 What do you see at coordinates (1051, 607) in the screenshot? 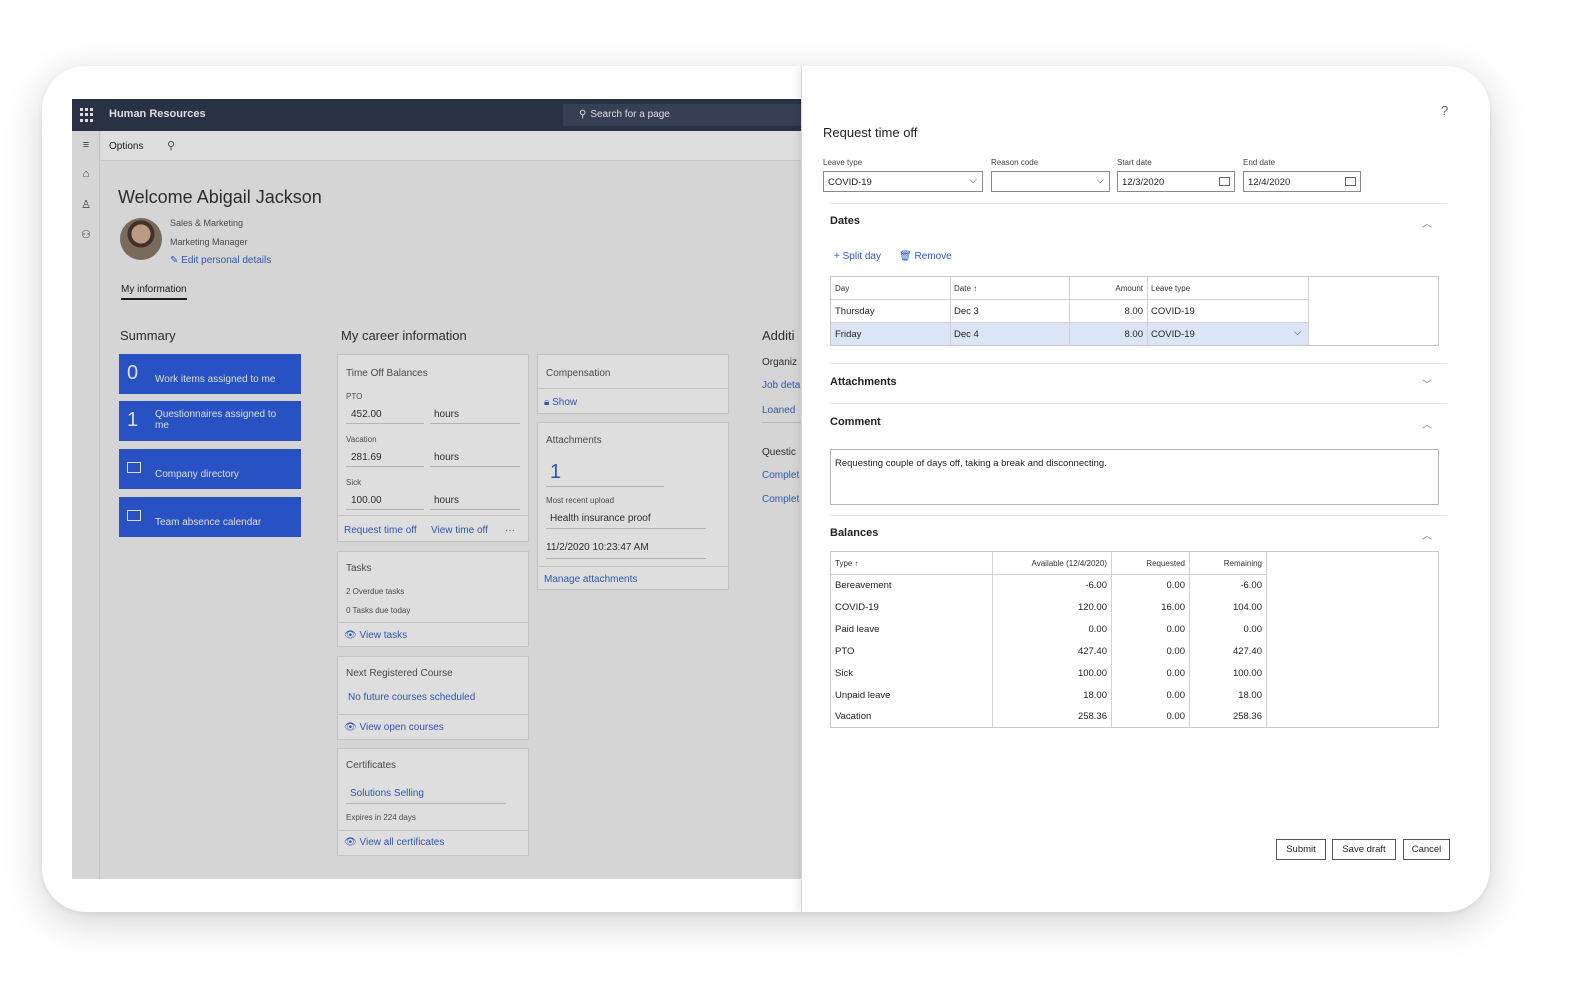
I see `cell-available: 120.00` at bounding box center [1051, 607].